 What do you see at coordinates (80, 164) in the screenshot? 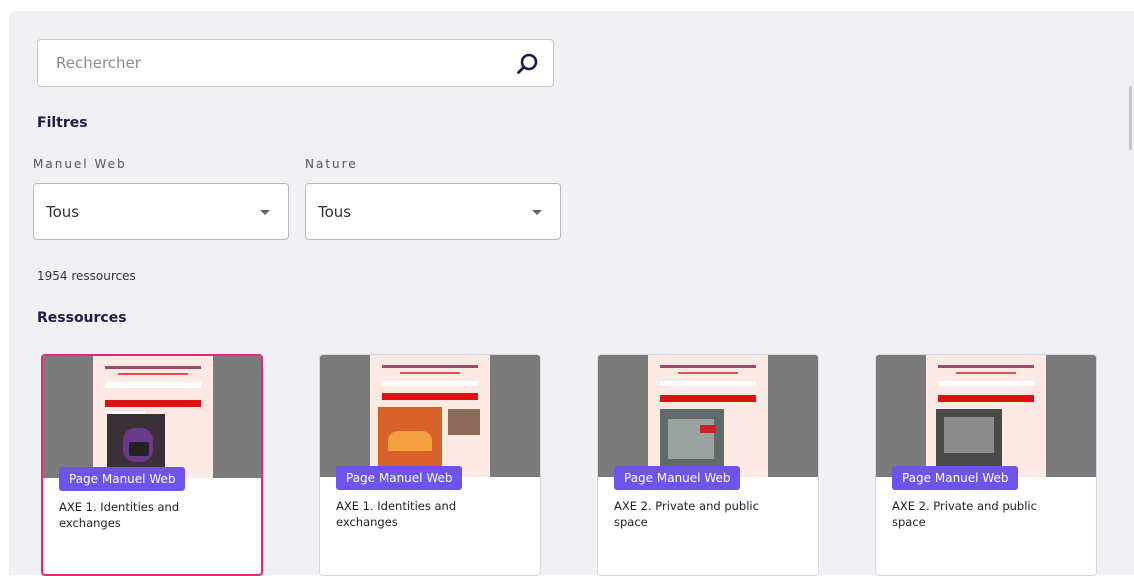
I see `filter-label-manuel-web: Manuel Web` at bounding box center [80, 164].